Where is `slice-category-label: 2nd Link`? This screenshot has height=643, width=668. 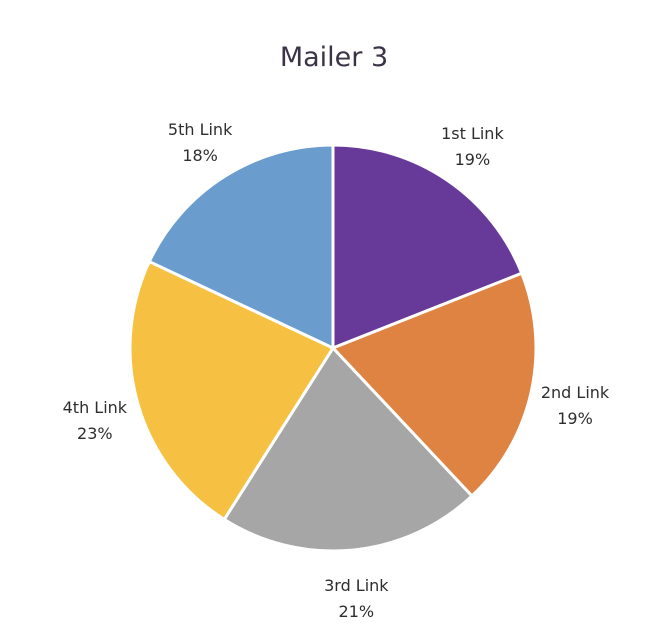
slice-category-label: 2nd Link is located at coordinates (575, 393).